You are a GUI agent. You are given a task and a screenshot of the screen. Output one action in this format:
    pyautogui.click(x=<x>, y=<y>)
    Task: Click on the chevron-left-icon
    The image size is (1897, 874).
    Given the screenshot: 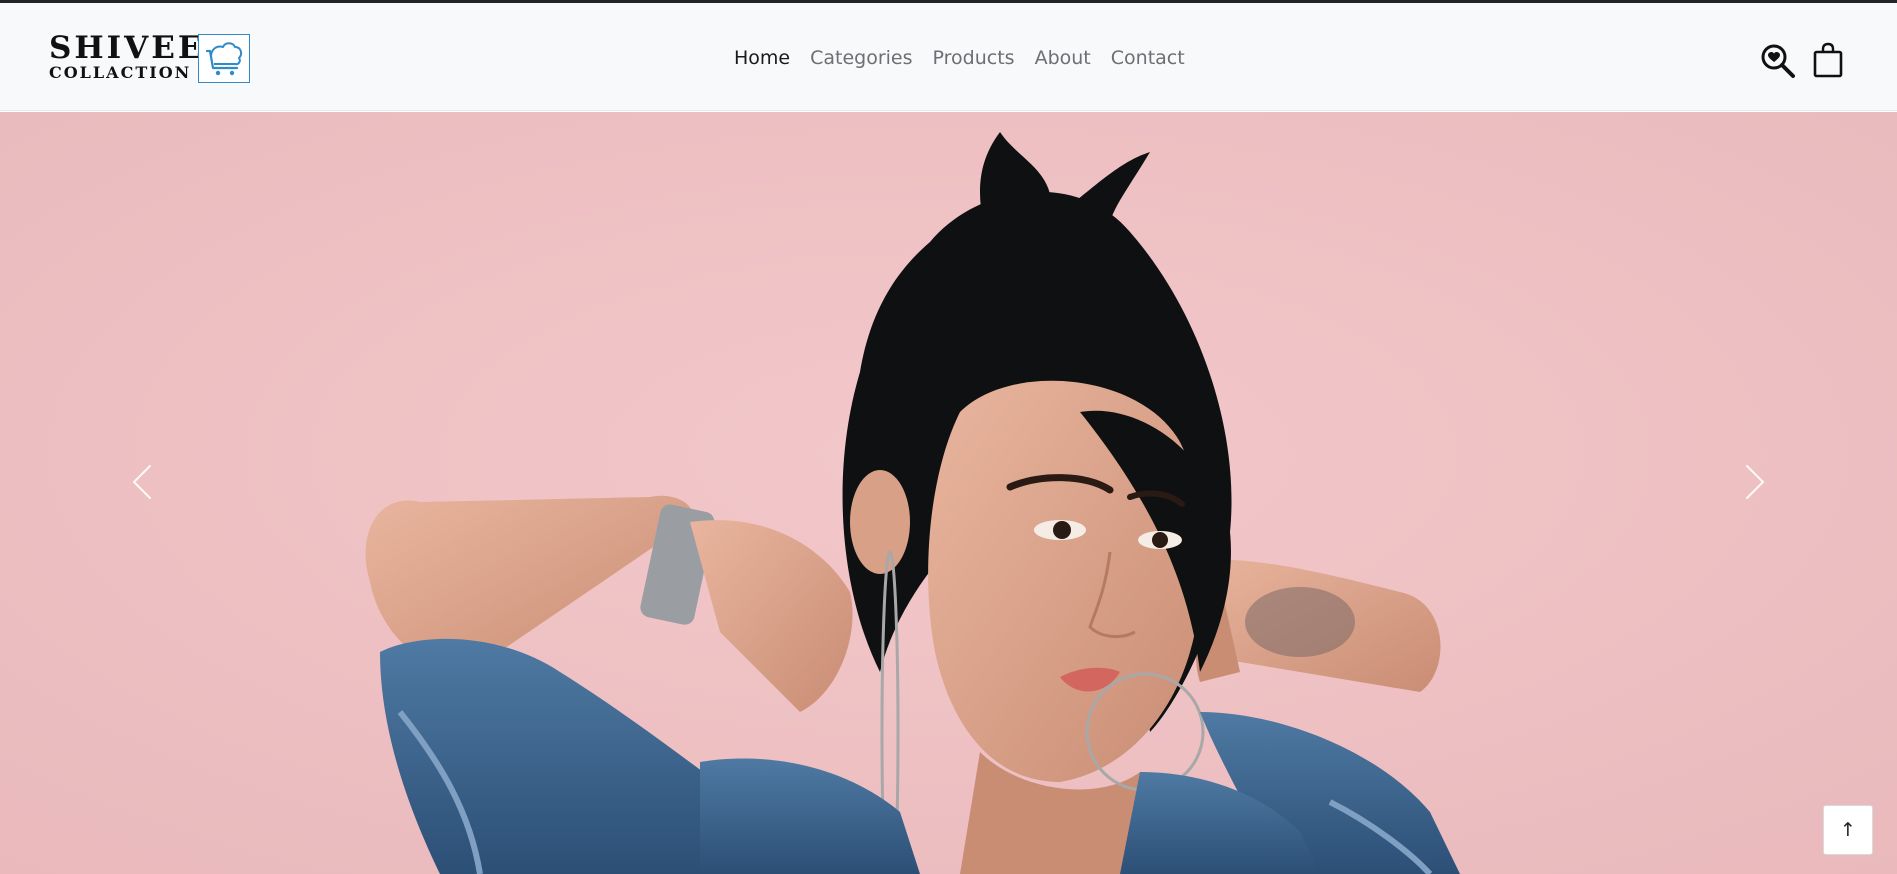 What is the action you would take?
    pyautogui.click(x=142, y=482)
    